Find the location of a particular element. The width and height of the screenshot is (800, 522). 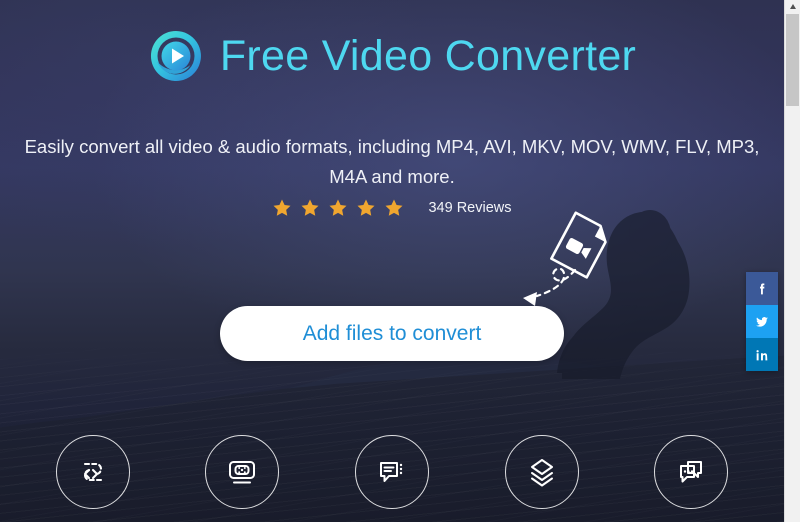

page-title: Free Video Converter is located at coordinates (428, 55).